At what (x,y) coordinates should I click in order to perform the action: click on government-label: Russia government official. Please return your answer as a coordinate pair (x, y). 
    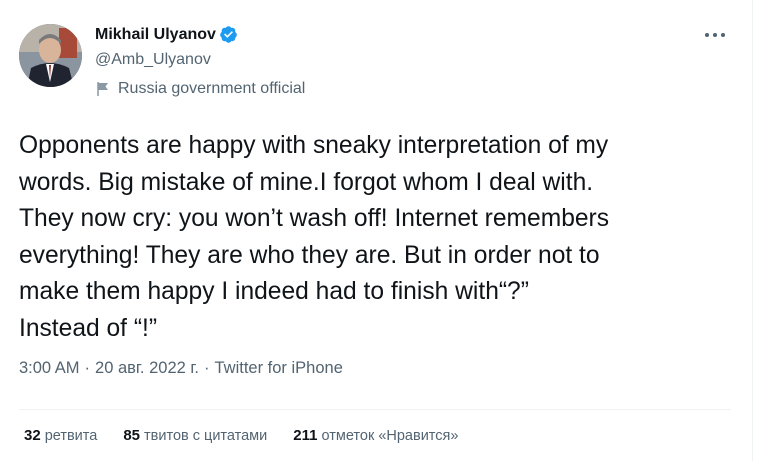
    Looking at the image, I should click on (200, 89).